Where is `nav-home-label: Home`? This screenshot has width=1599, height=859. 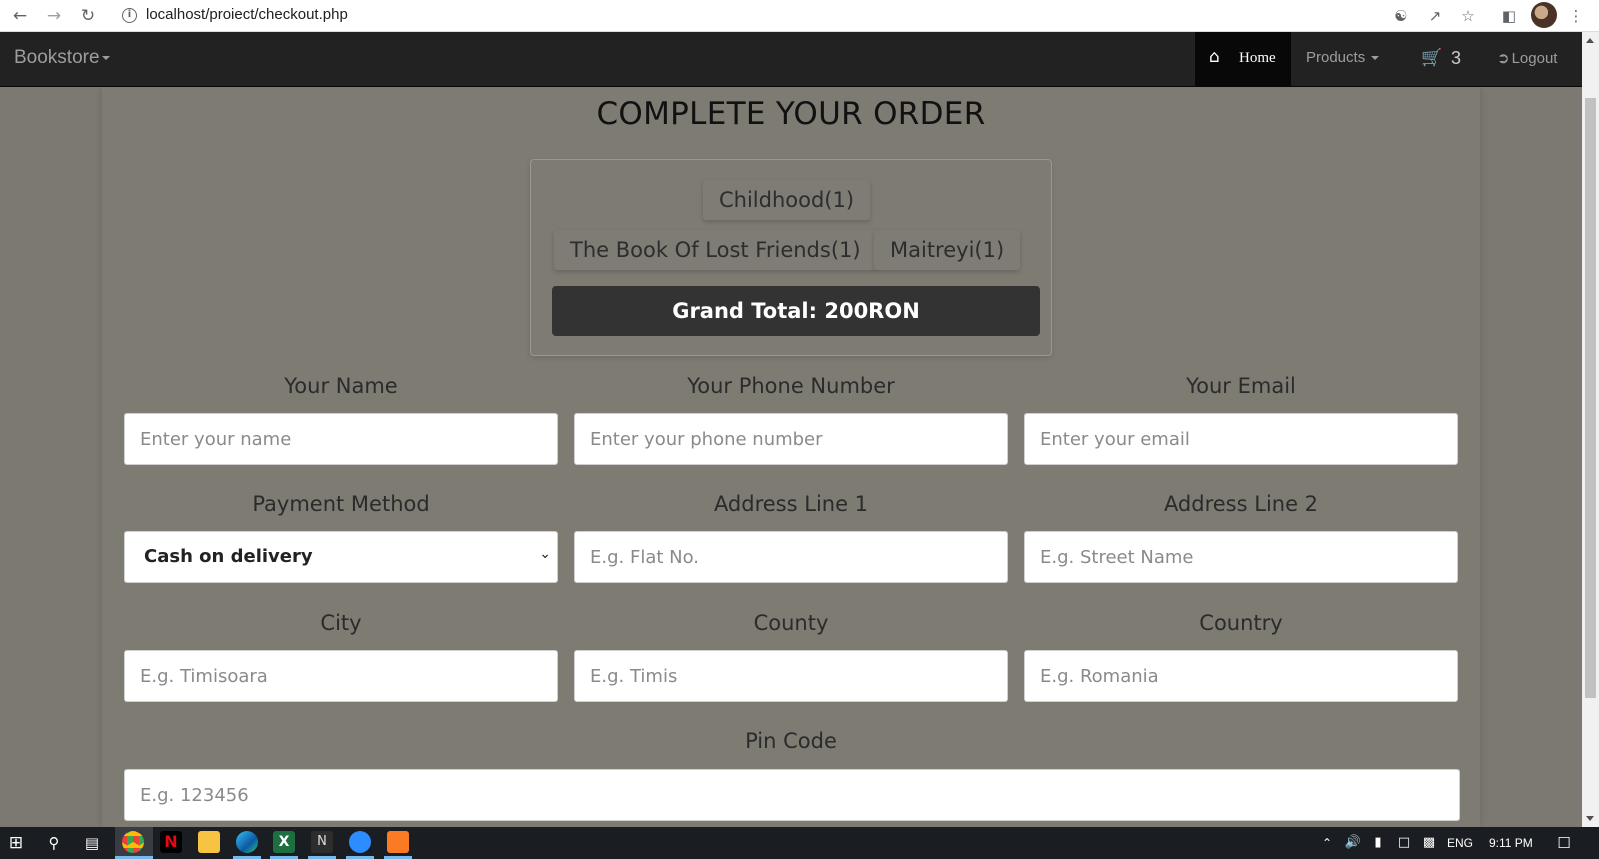
nav-home-label: Home is located at coordinates (1257, 58).